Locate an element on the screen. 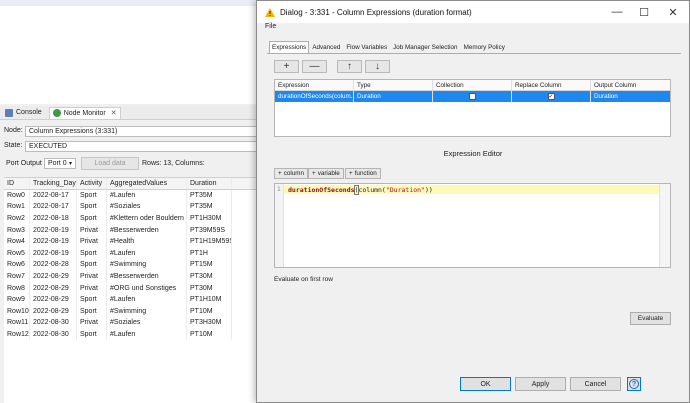  table-row: Row0 2022-08-17 Sport #Laufen PT35M is located at coordinates (133, 195).